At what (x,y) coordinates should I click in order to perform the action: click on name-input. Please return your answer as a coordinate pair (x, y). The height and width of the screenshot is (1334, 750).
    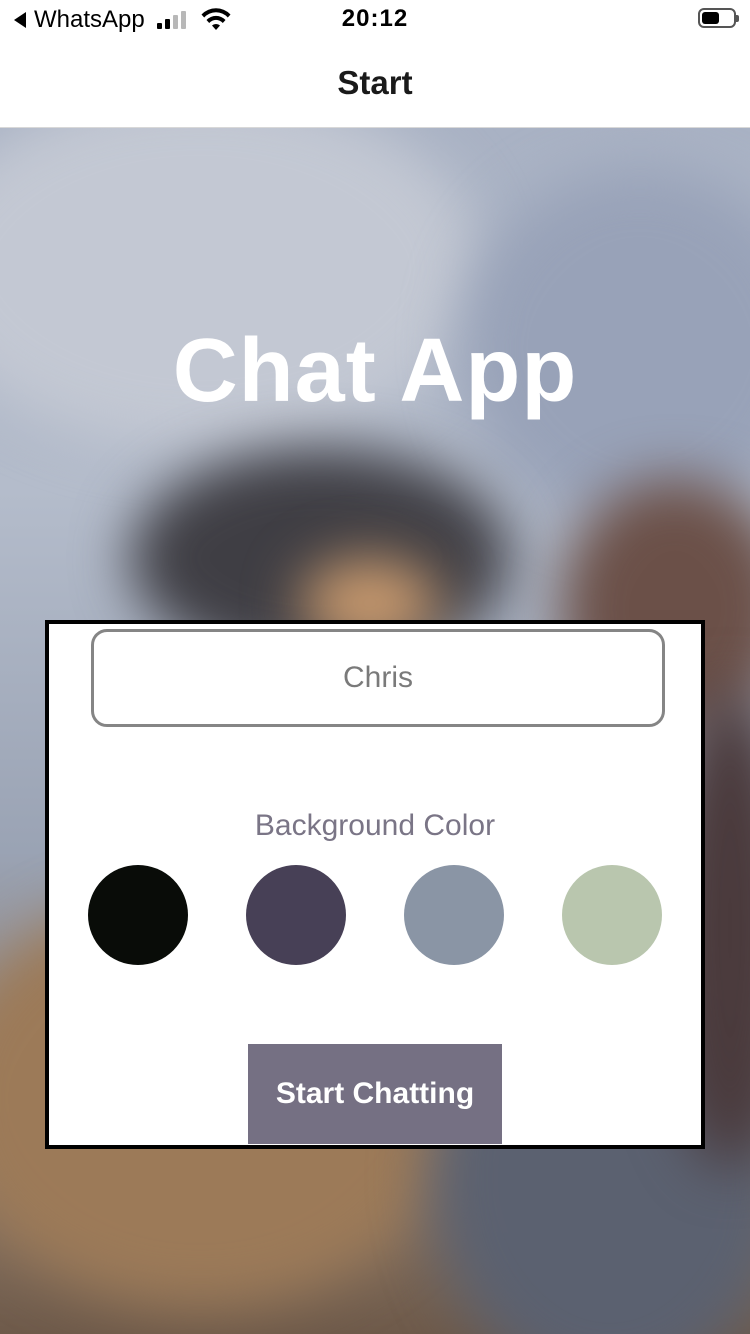
    Looking at the image, I should click on (378, 678).